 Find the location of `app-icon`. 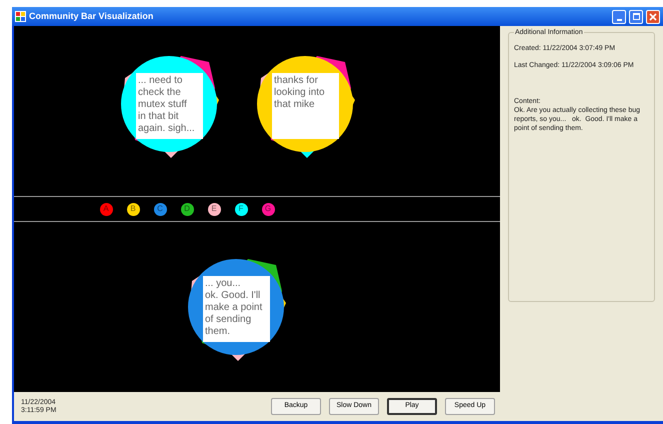

app-icon is located at coordinates (20, 16).